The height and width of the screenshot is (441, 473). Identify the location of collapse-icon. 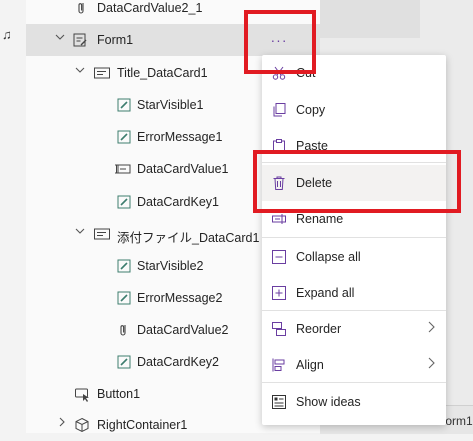
(279, 257).